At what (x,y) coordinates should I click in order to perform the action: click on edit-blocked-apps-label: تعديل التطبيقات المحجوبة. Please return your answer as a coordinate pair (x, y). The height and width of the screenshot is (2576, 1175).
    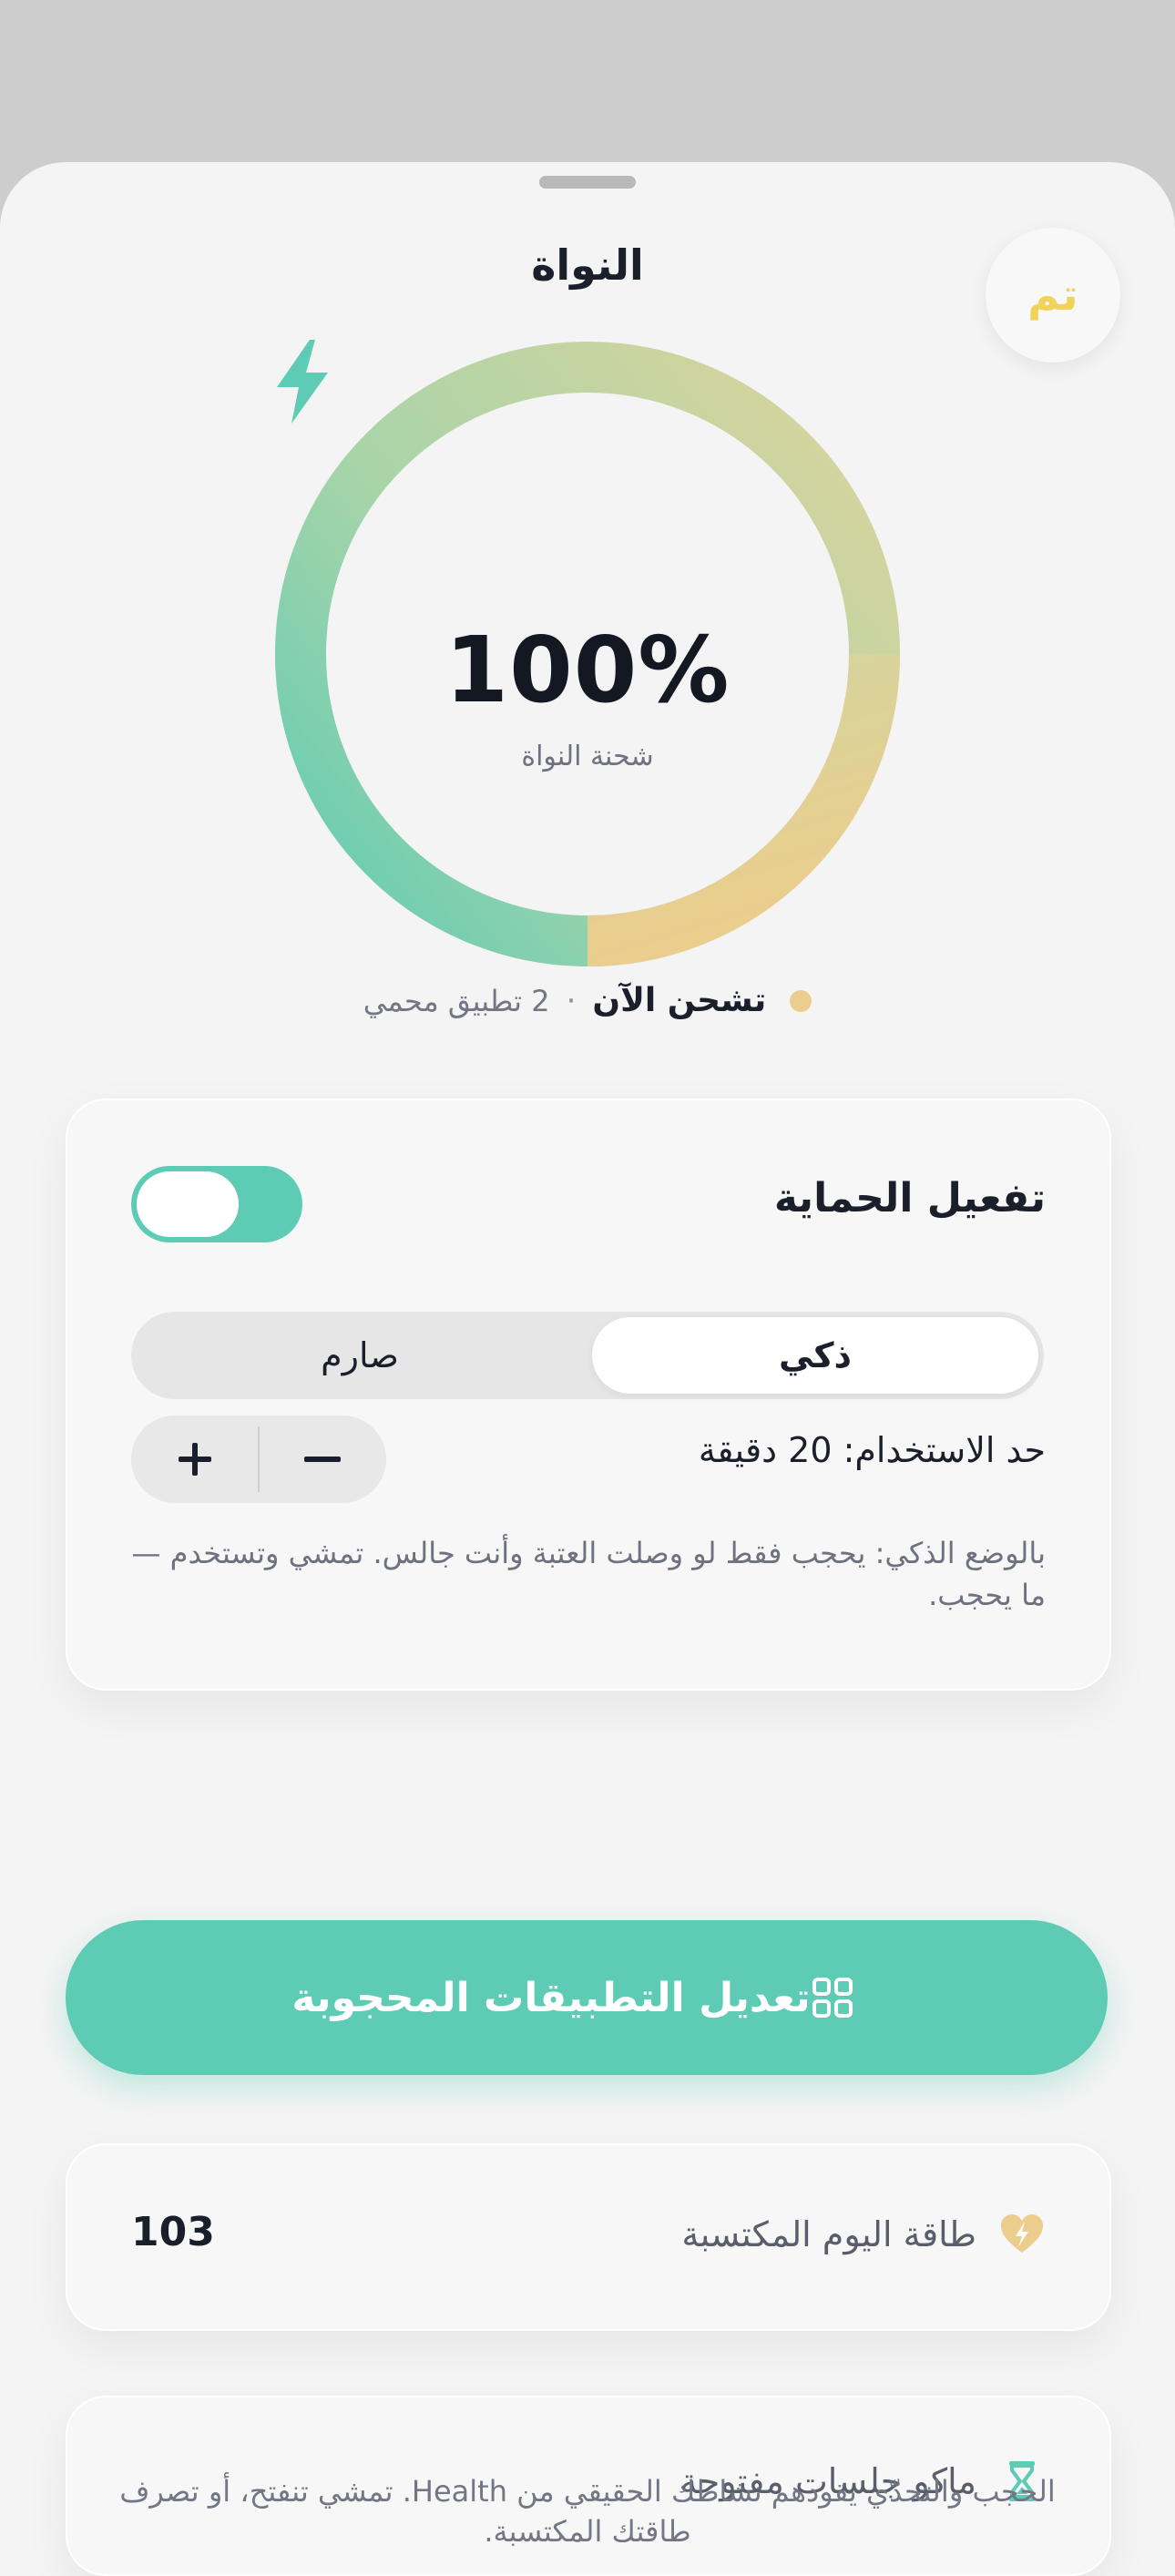
    Looking at the image, I should click on (551, 1997).